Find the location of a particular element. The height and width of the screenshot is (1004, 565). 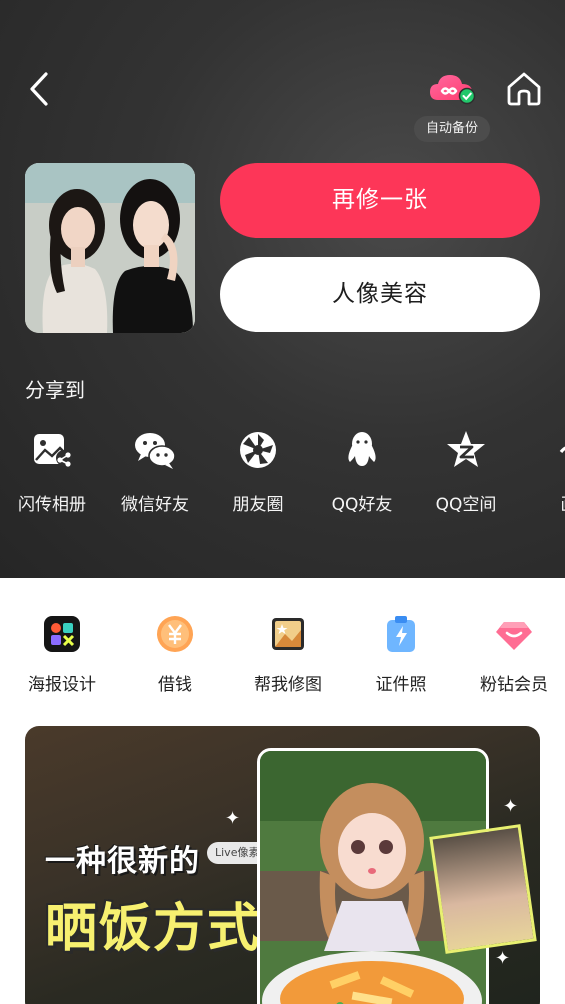

service-poster-design: 海报设计 is located at coordinates (62, 654).